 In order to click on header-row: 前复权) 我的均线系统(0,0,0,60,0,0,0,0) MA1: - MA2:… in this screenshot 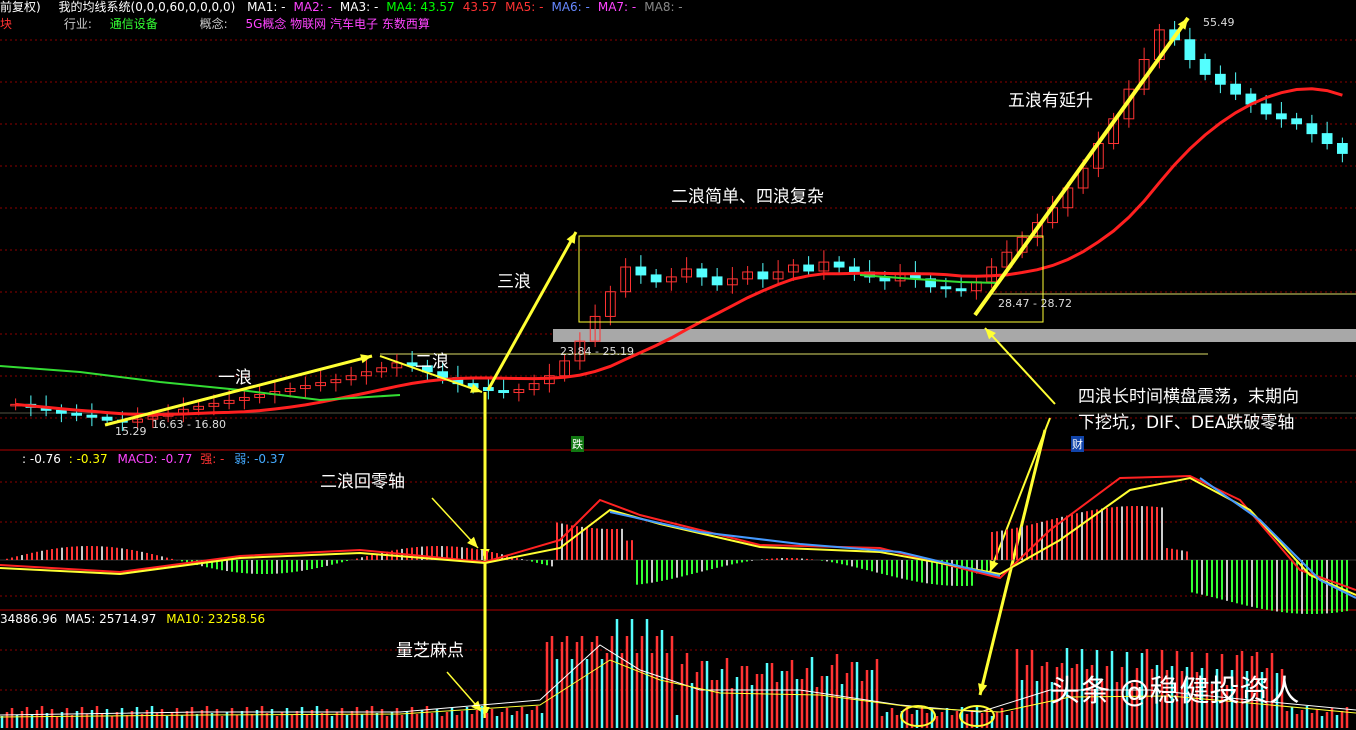, I will do `click(341, 7)`.